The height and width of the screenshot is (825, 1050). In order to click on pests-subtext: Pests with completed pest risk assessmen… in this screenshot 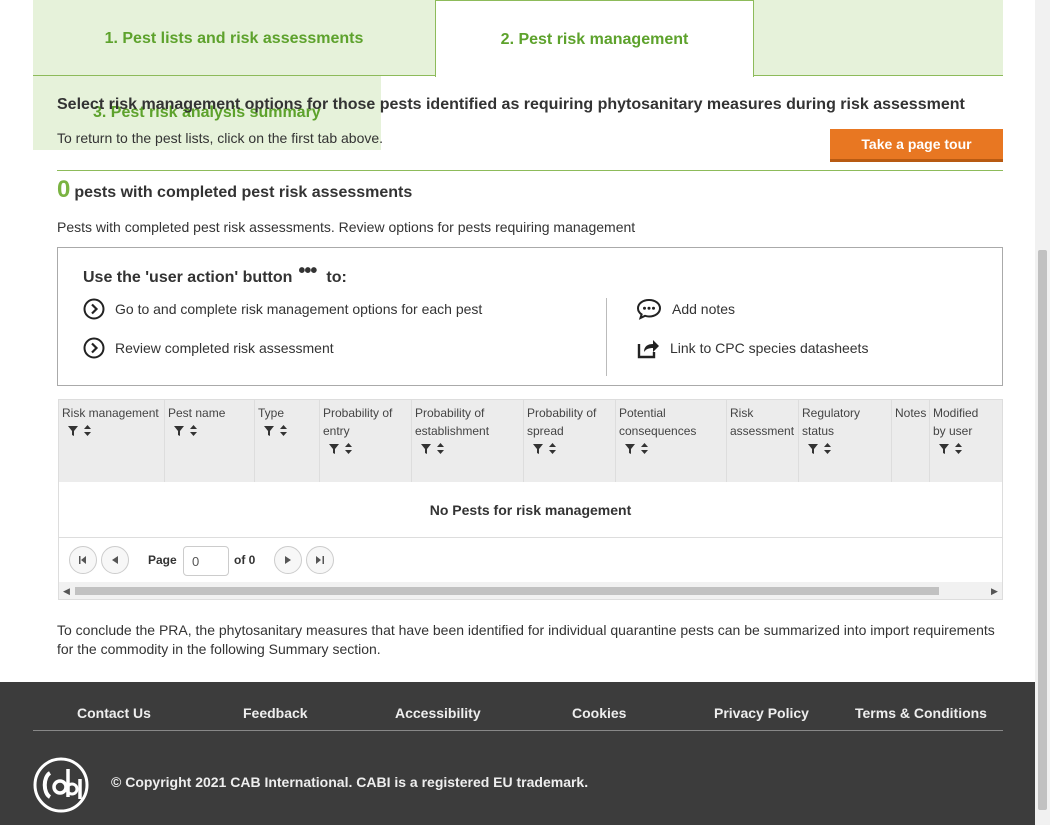, I will do `click(346, 227)`.